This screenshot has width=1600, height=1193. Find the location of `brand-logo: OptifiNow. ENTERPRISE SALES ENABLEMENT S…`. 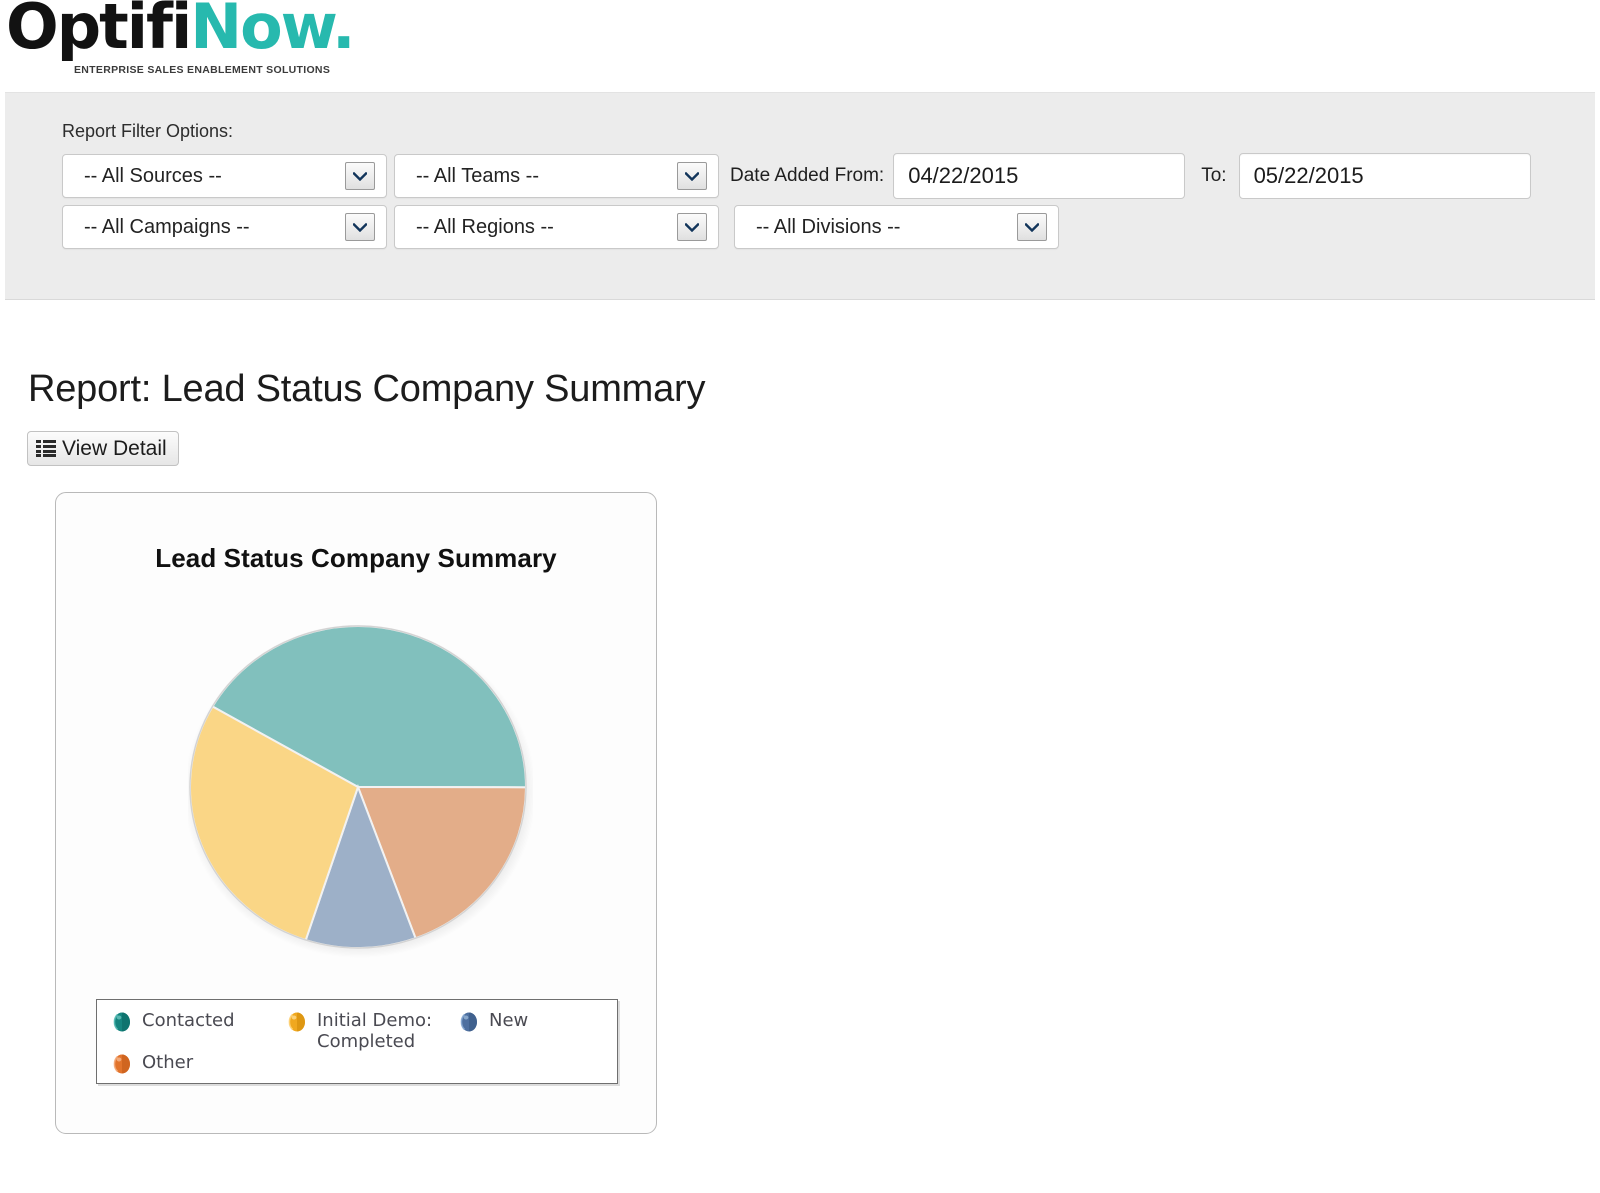

brand-logo: OptifiNow. ENTERPRISE SALES ENABLEMENT S… is located at coordinates (200, 44).